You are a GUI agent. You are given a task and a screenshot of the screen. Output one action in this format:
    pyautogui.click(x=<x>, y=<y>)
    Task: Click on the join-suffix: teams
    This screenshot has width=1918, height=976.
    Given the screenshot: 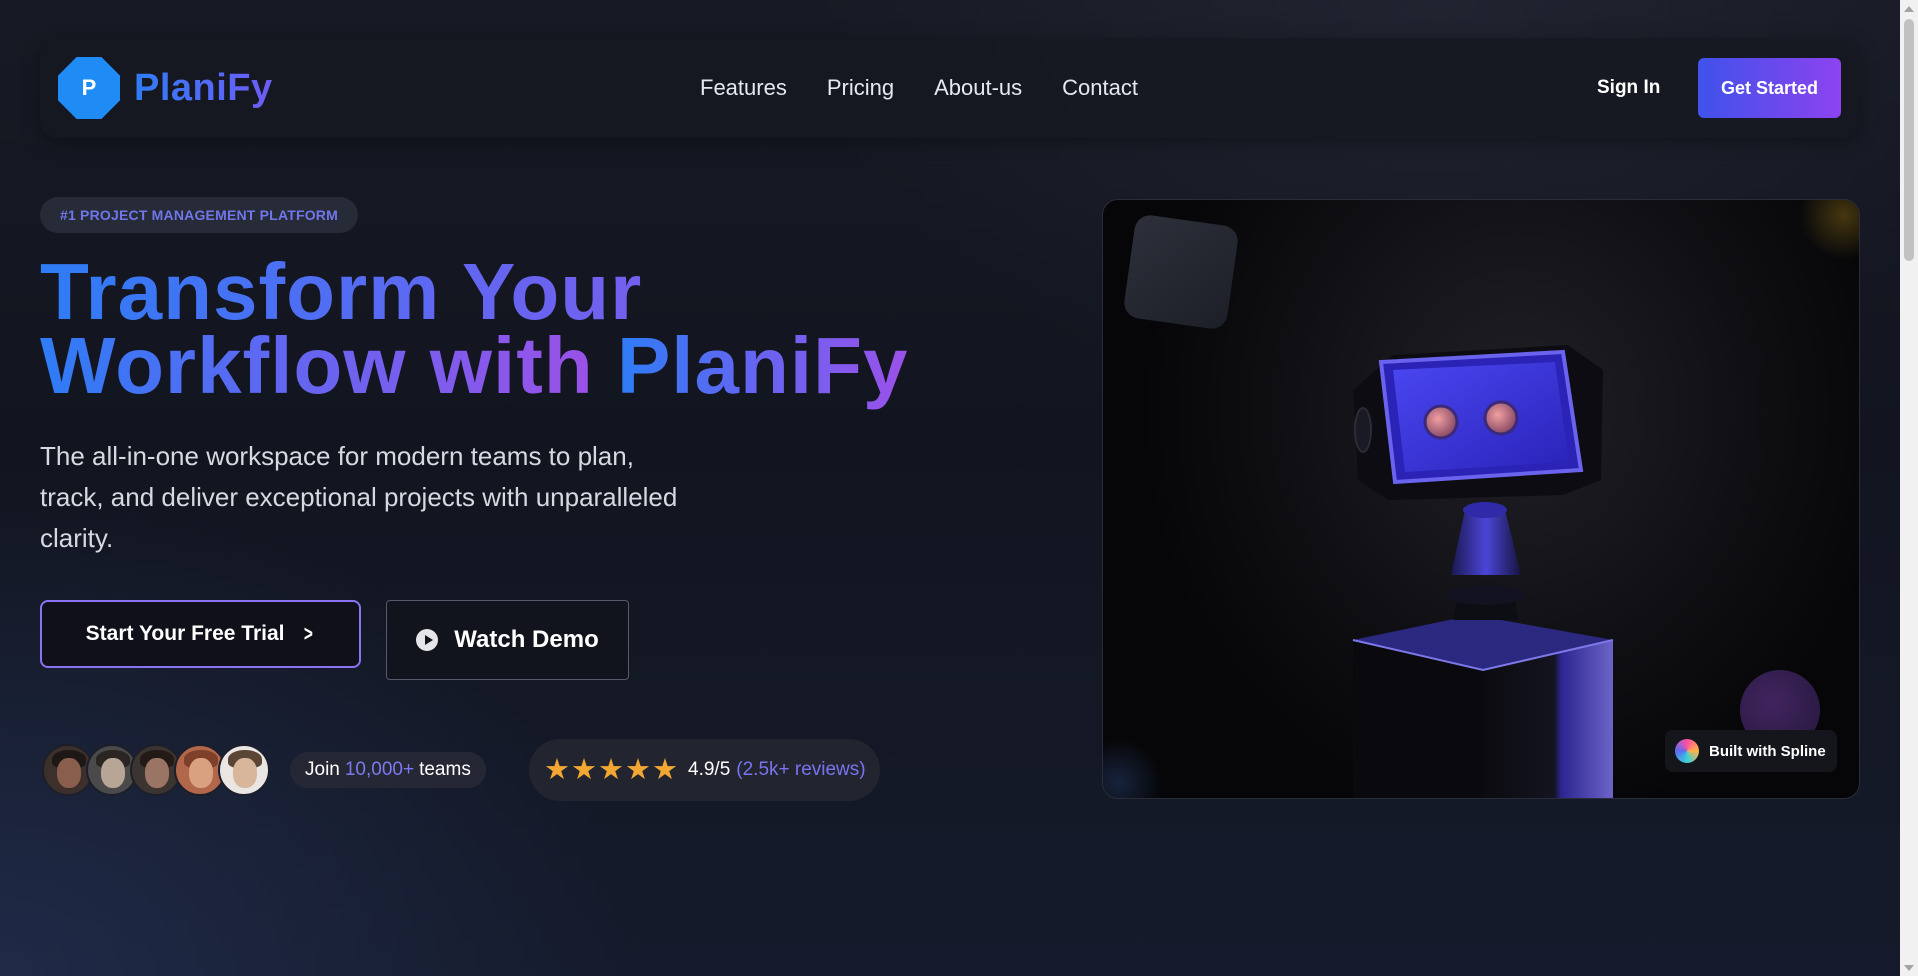 What is the action you would take?
    pyautogui.click(x=445, y=769)
    